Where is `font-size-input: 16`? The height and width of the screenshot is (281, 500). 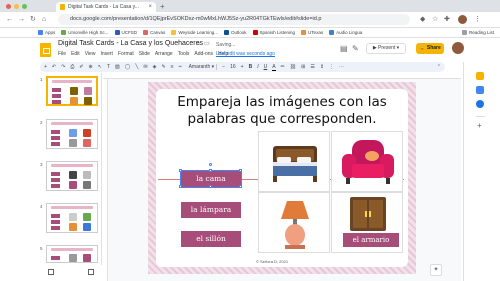
font-size-input: 16 is located at coordinates (233, 67).